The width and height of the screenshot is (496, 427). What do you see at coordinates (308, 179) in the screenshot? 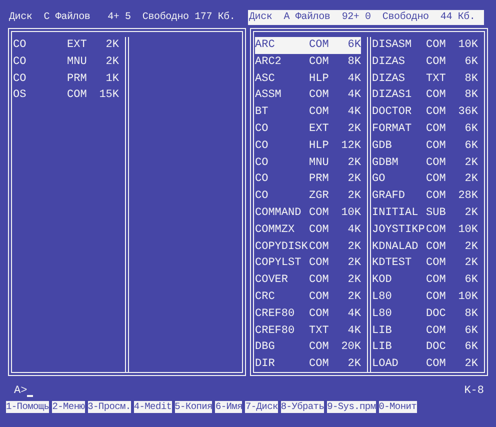
I see `file-row: CO PRM 2K` at bounding box center [308, 179].